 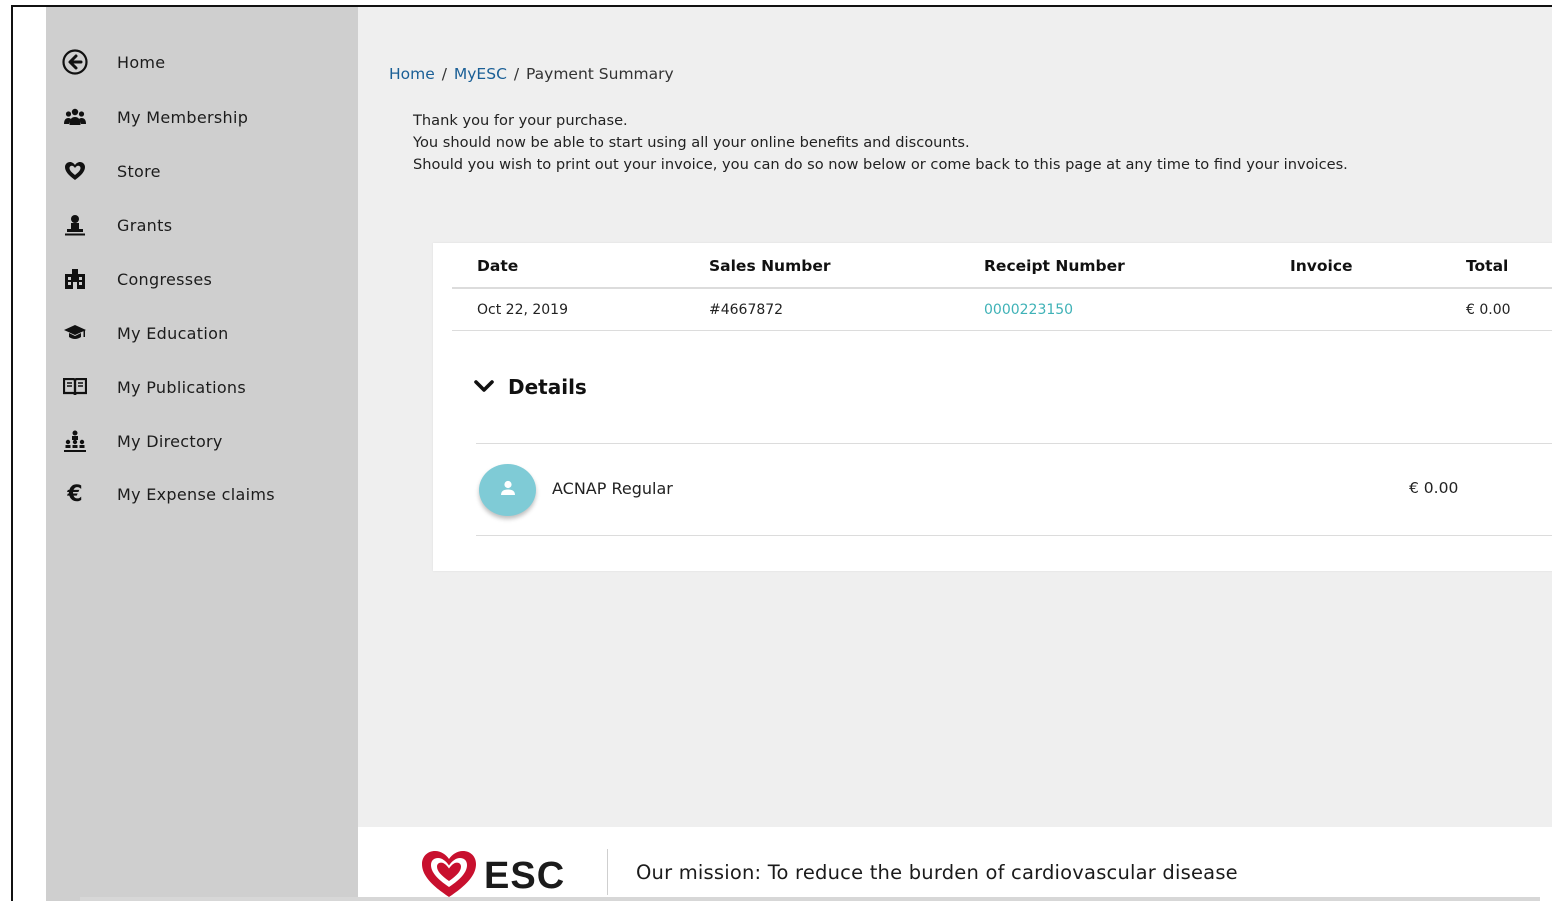 I want to click on table-row: Oct 22, 2019 #4667872 0000223150 € 0.00, so click(x=1002, y=310).